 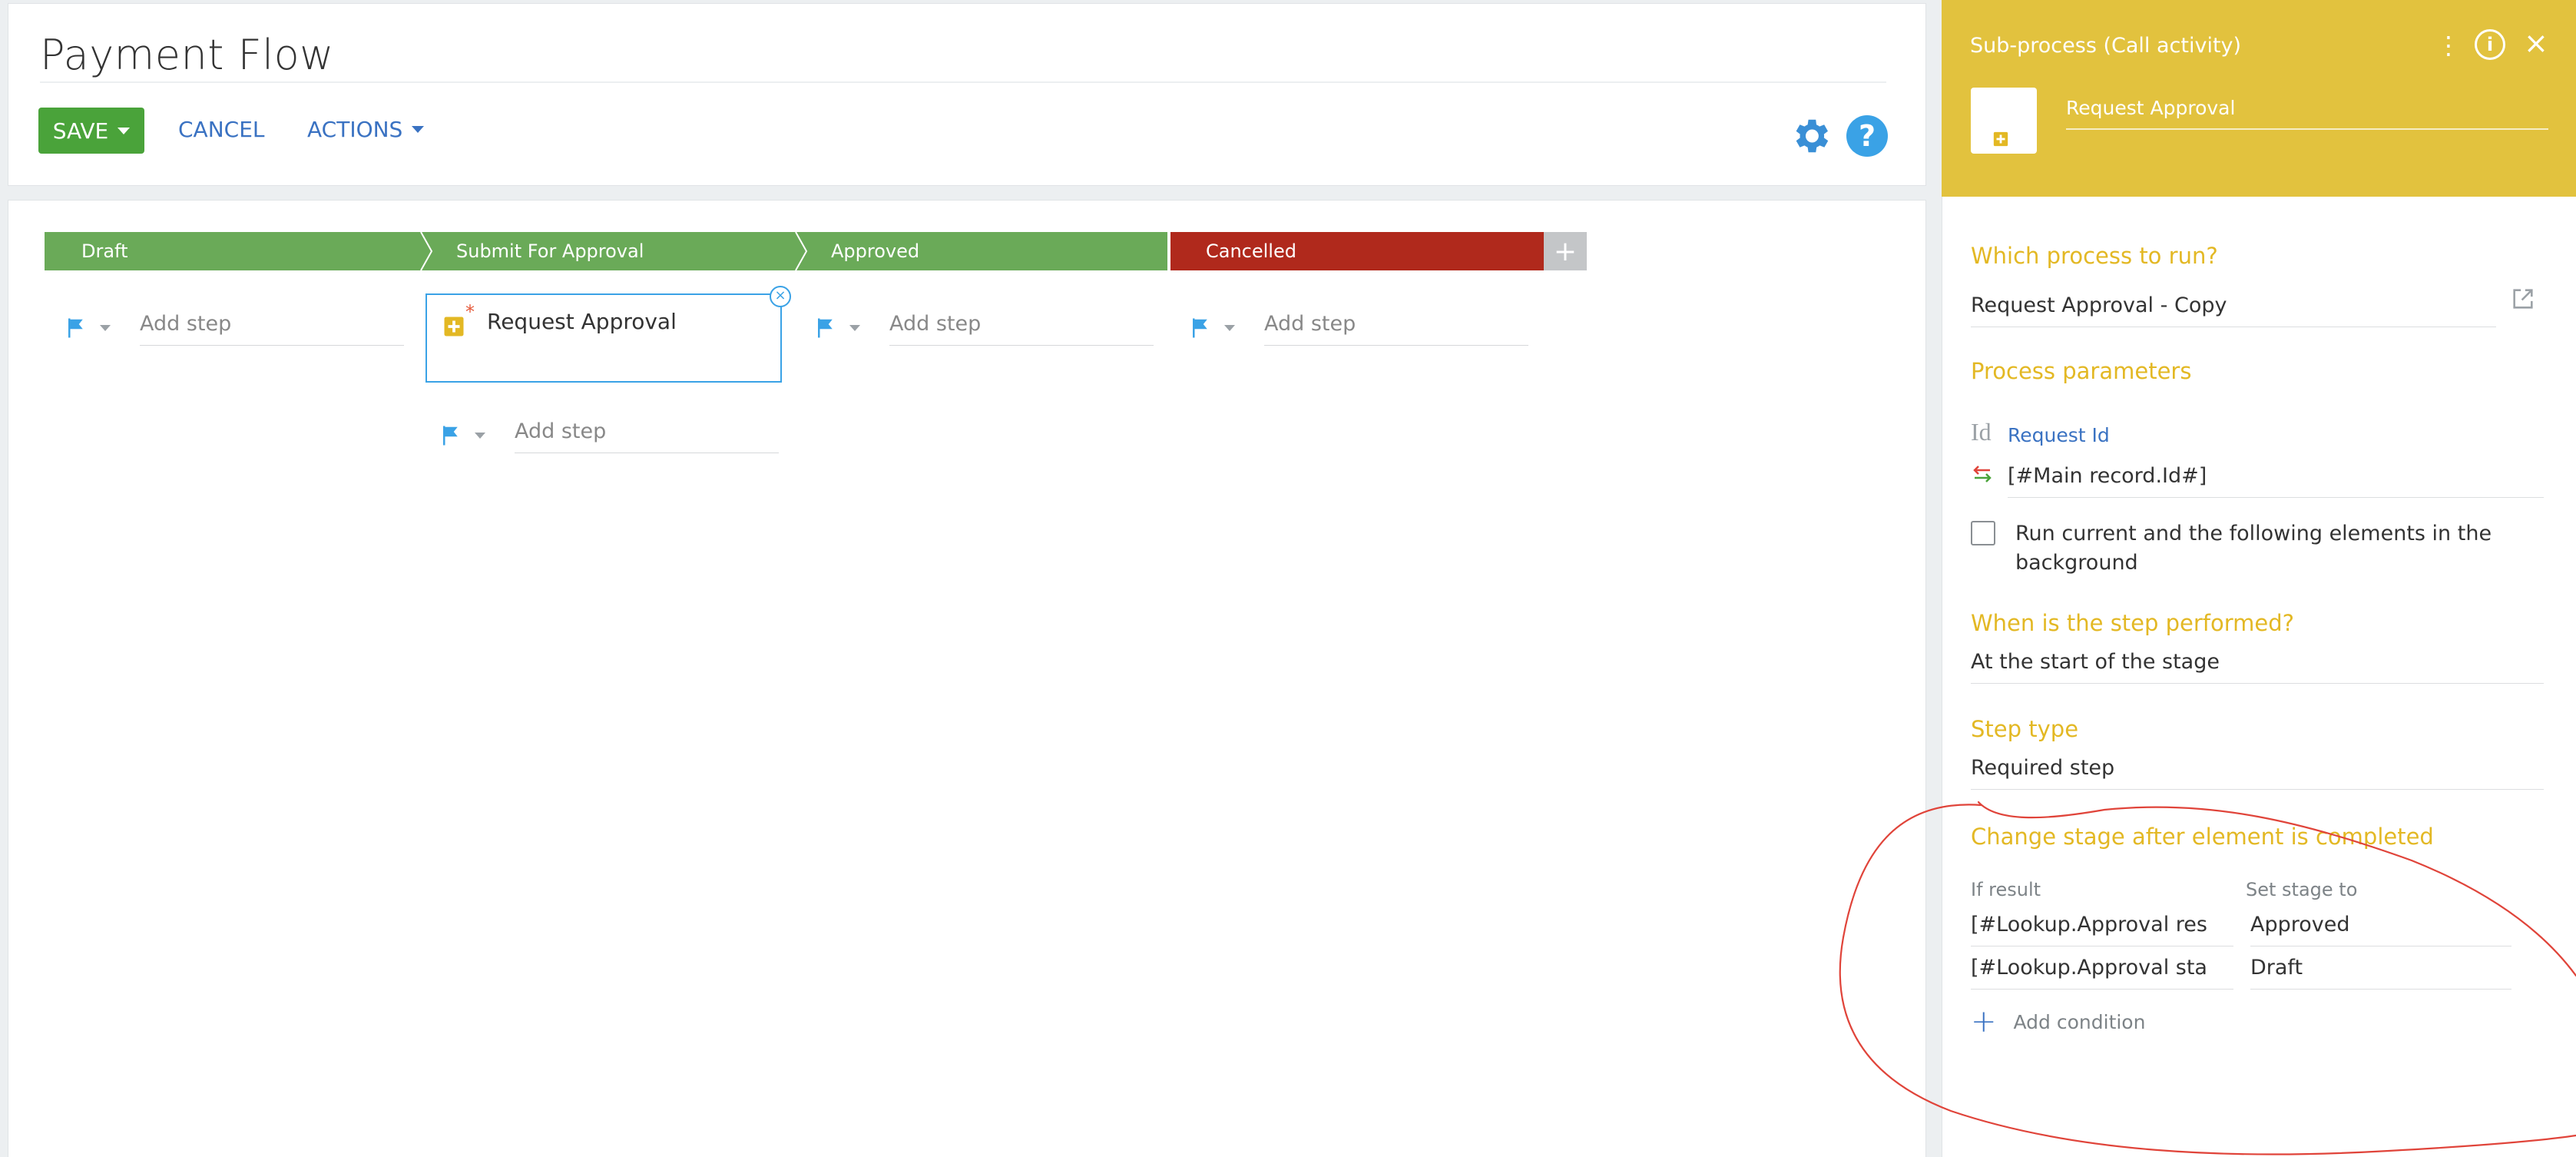 What do you see at coordinates (1983, 533) in the screenshot?
I see `background-checkbox` at bounding box center [1983, 533].